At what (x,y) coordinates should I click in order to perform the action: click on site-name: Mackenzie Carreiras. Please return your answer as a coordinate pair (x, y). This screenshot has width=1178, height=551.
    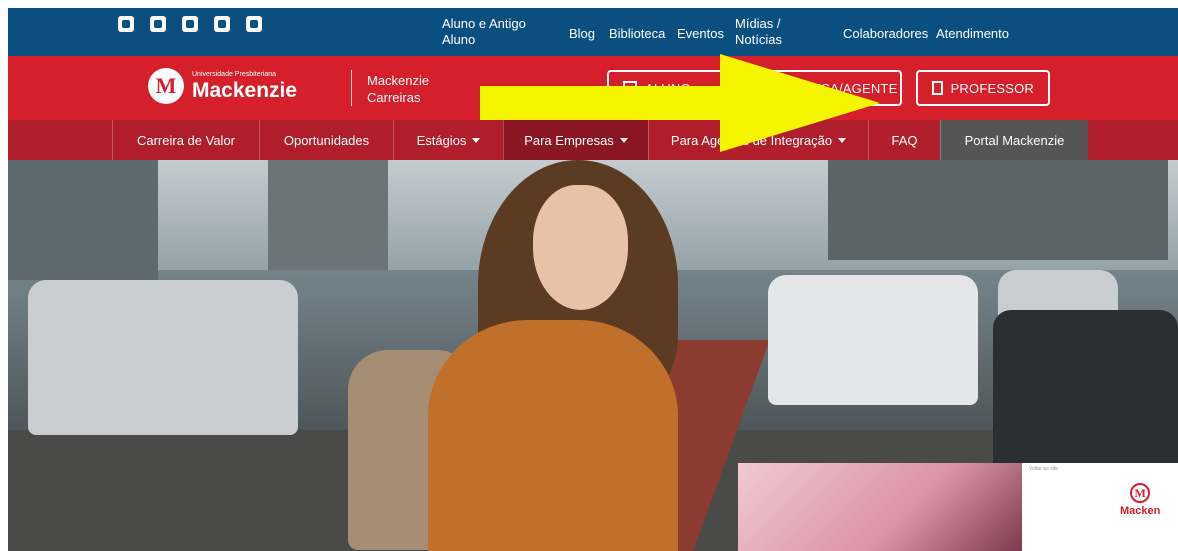
    Looking at the image, I should click on (398, 89).